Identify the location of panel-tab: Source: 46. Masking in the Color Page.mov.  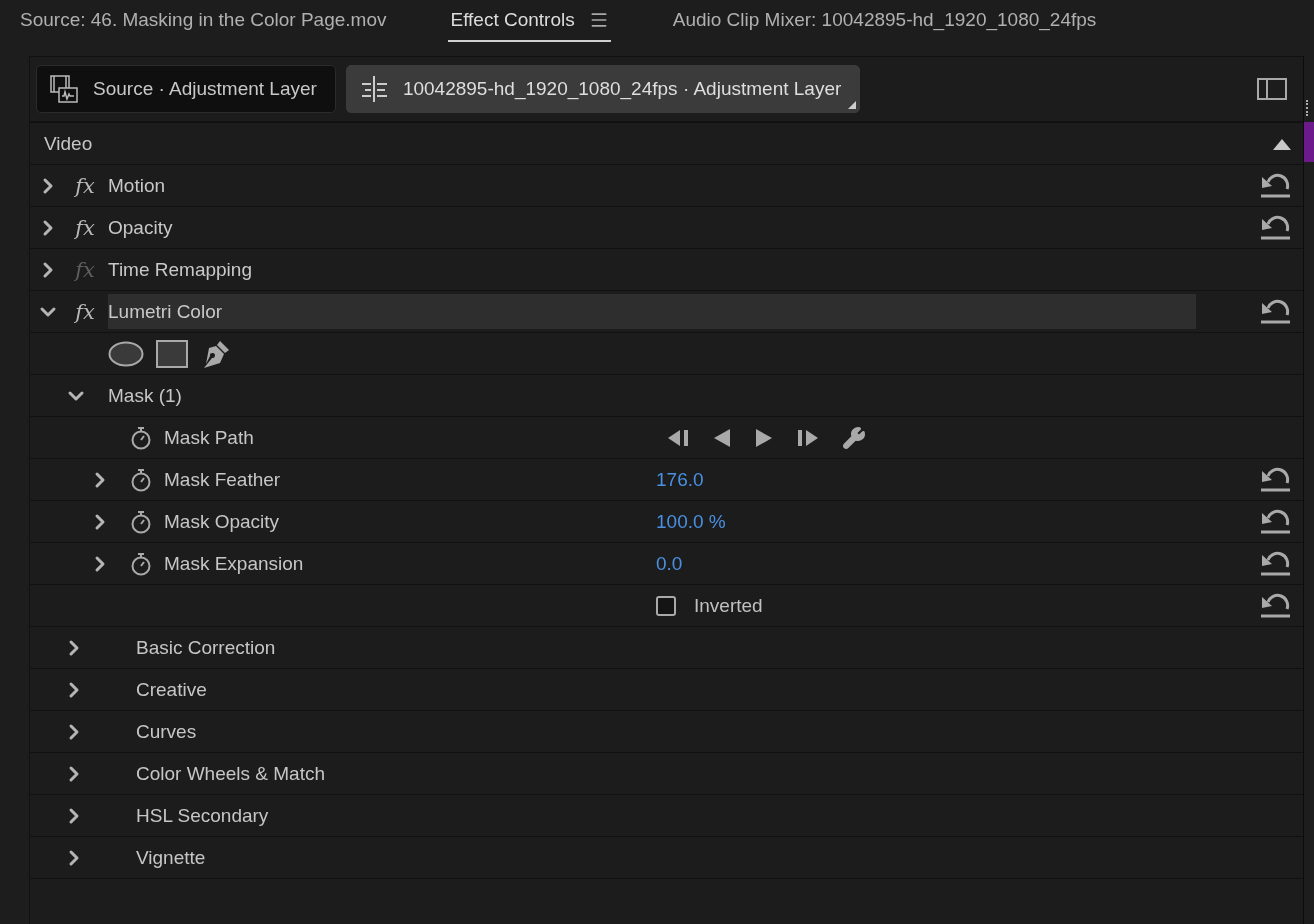
(203, 21).